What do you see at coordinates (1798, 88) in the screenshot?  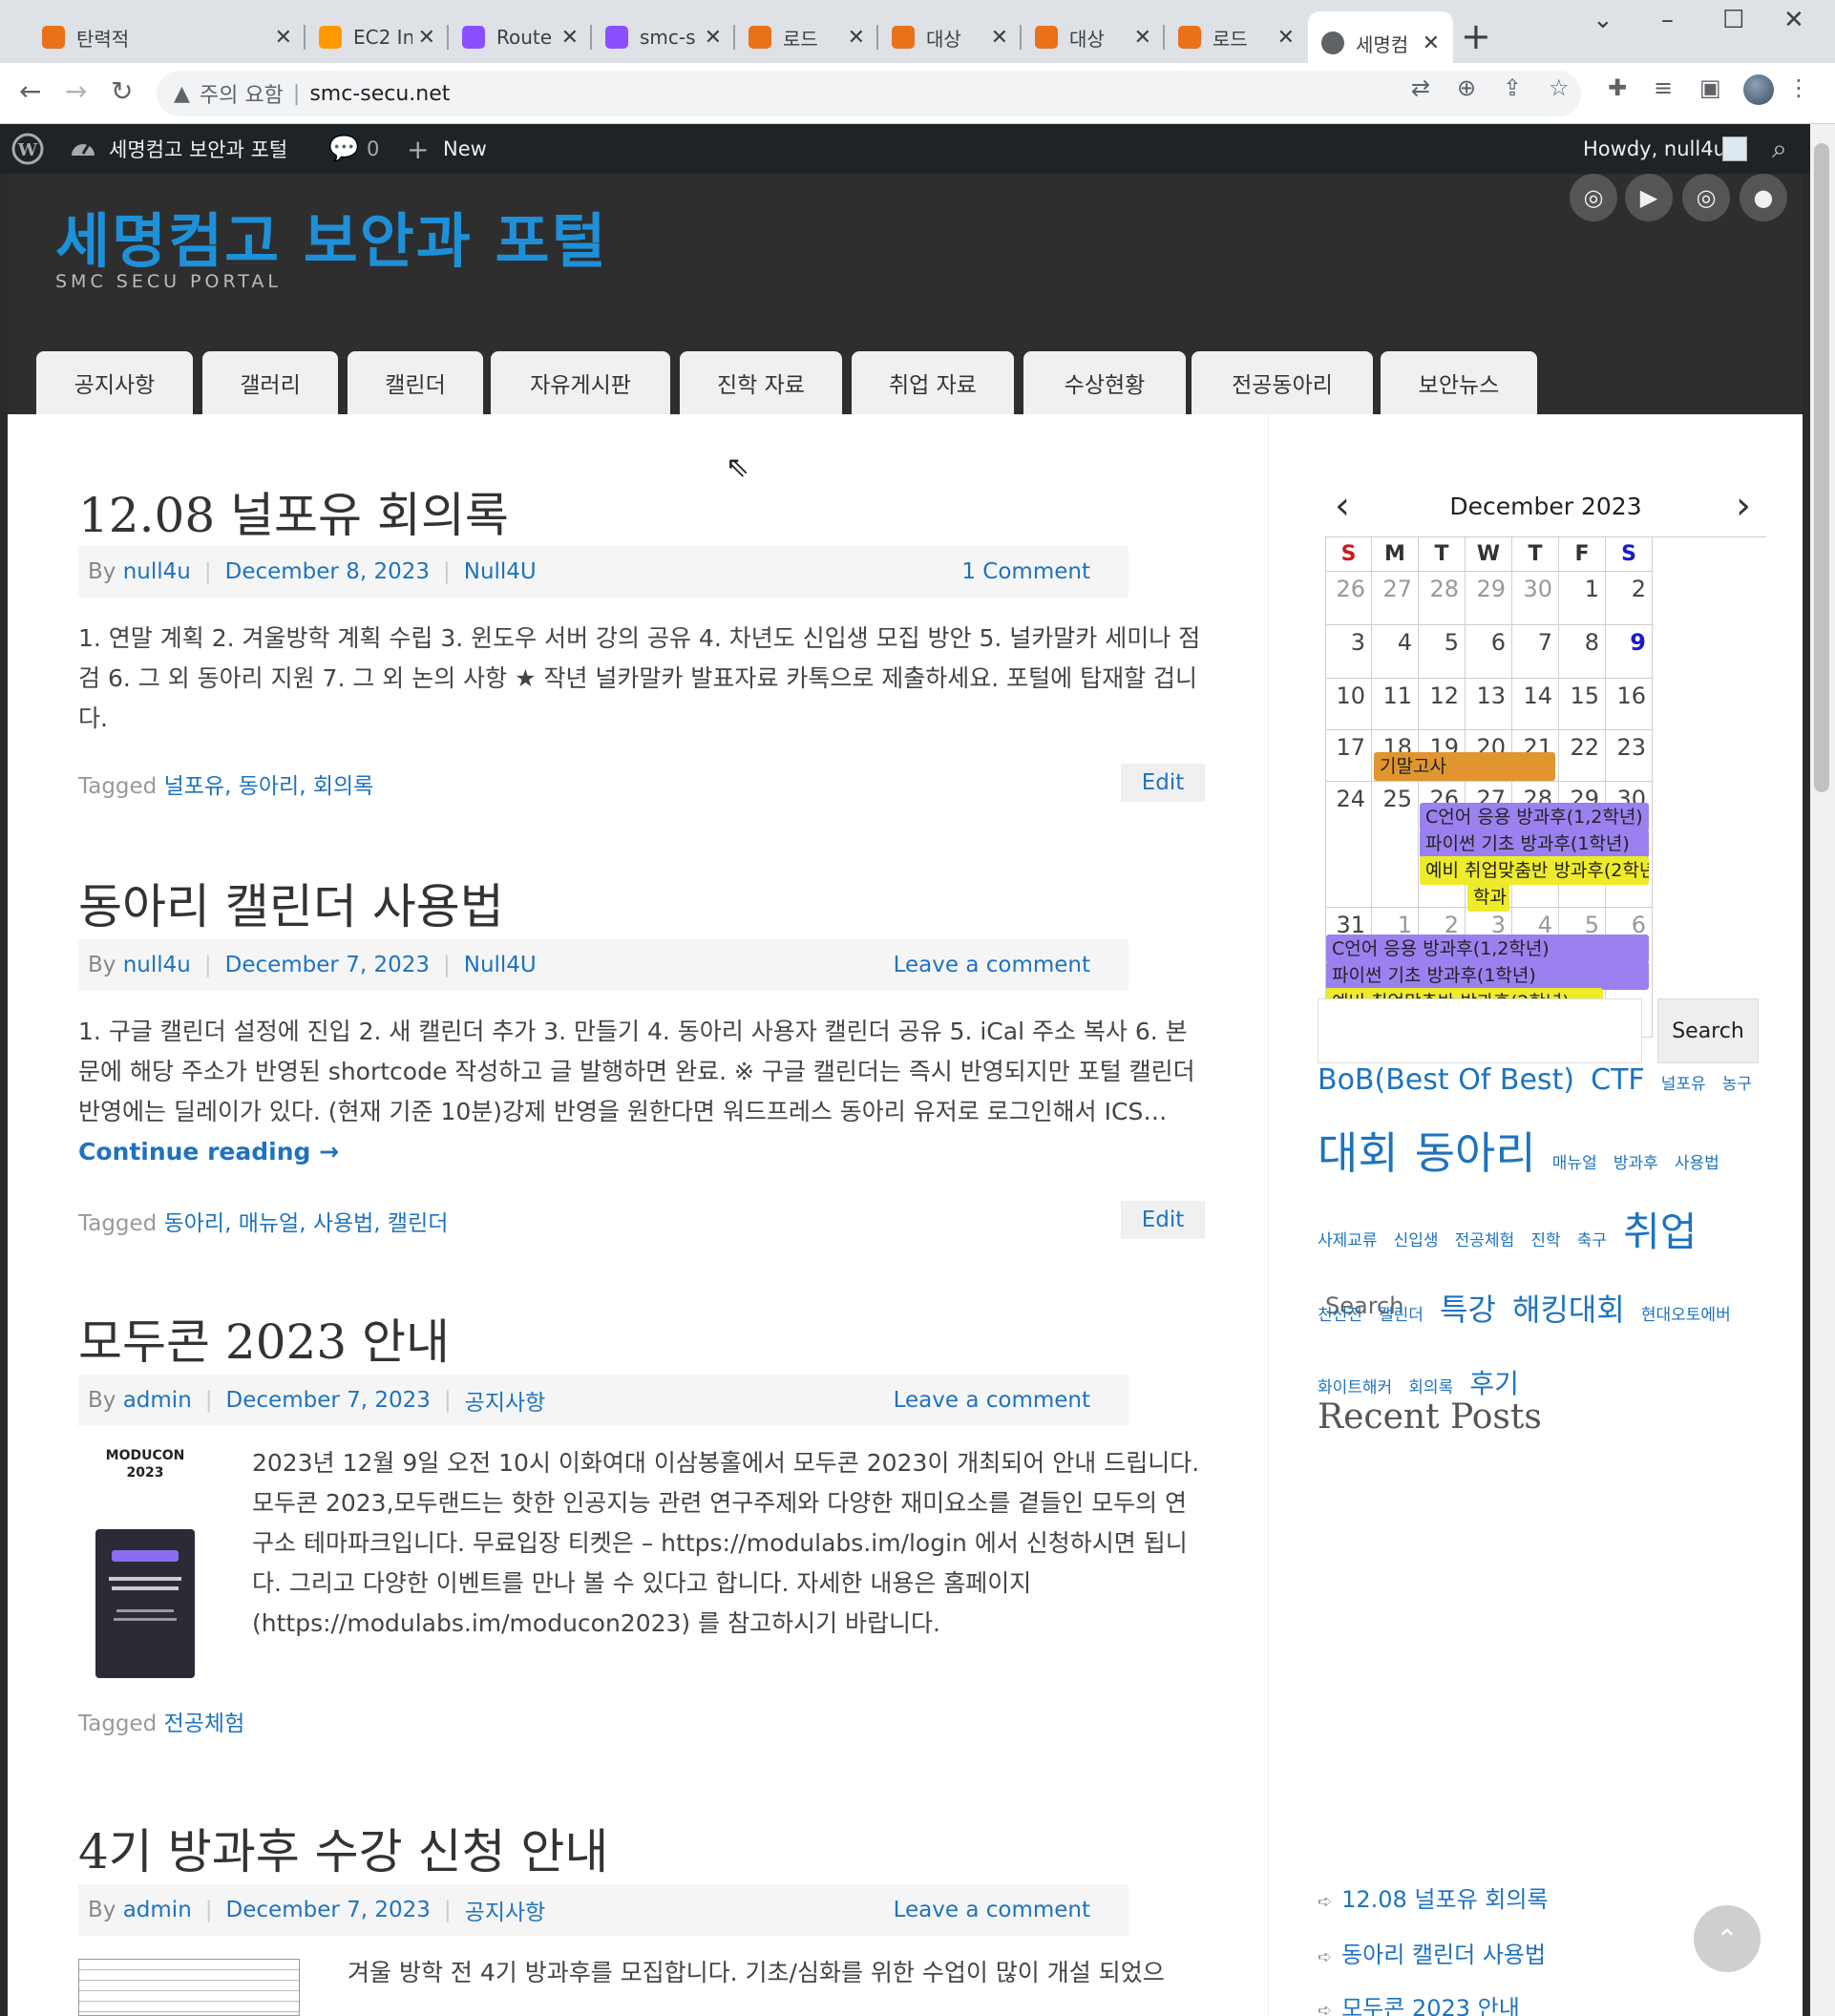 I see `menu-icon: ⋮` at bounding box center [1798, 88].